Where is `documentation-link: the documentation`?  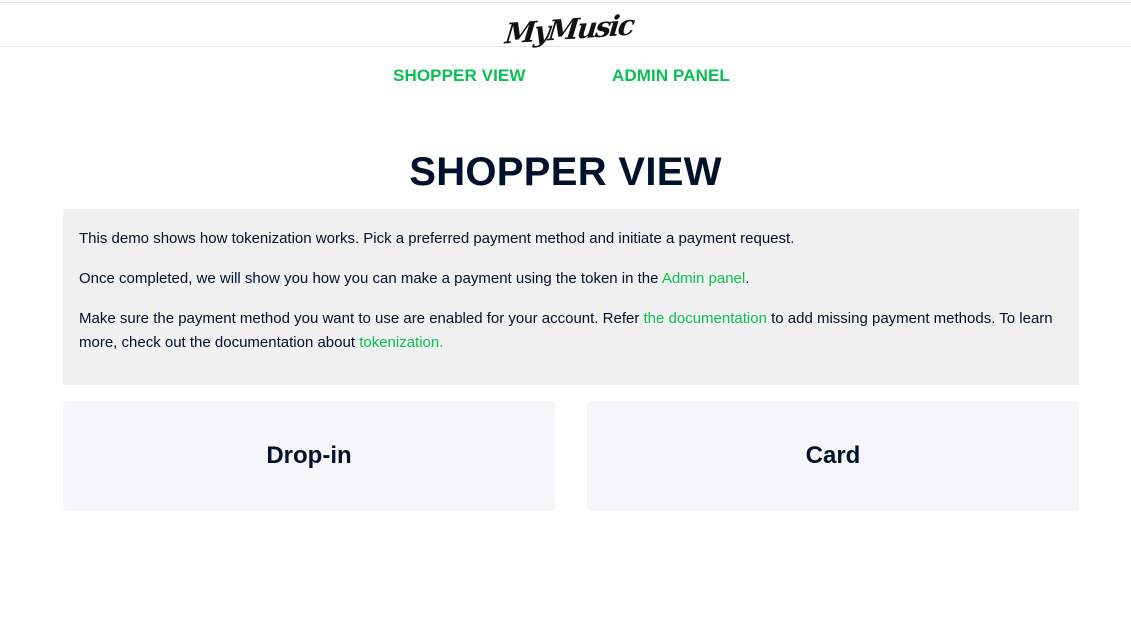
documentation-link: the documentation is located at coordinates (705, 318).